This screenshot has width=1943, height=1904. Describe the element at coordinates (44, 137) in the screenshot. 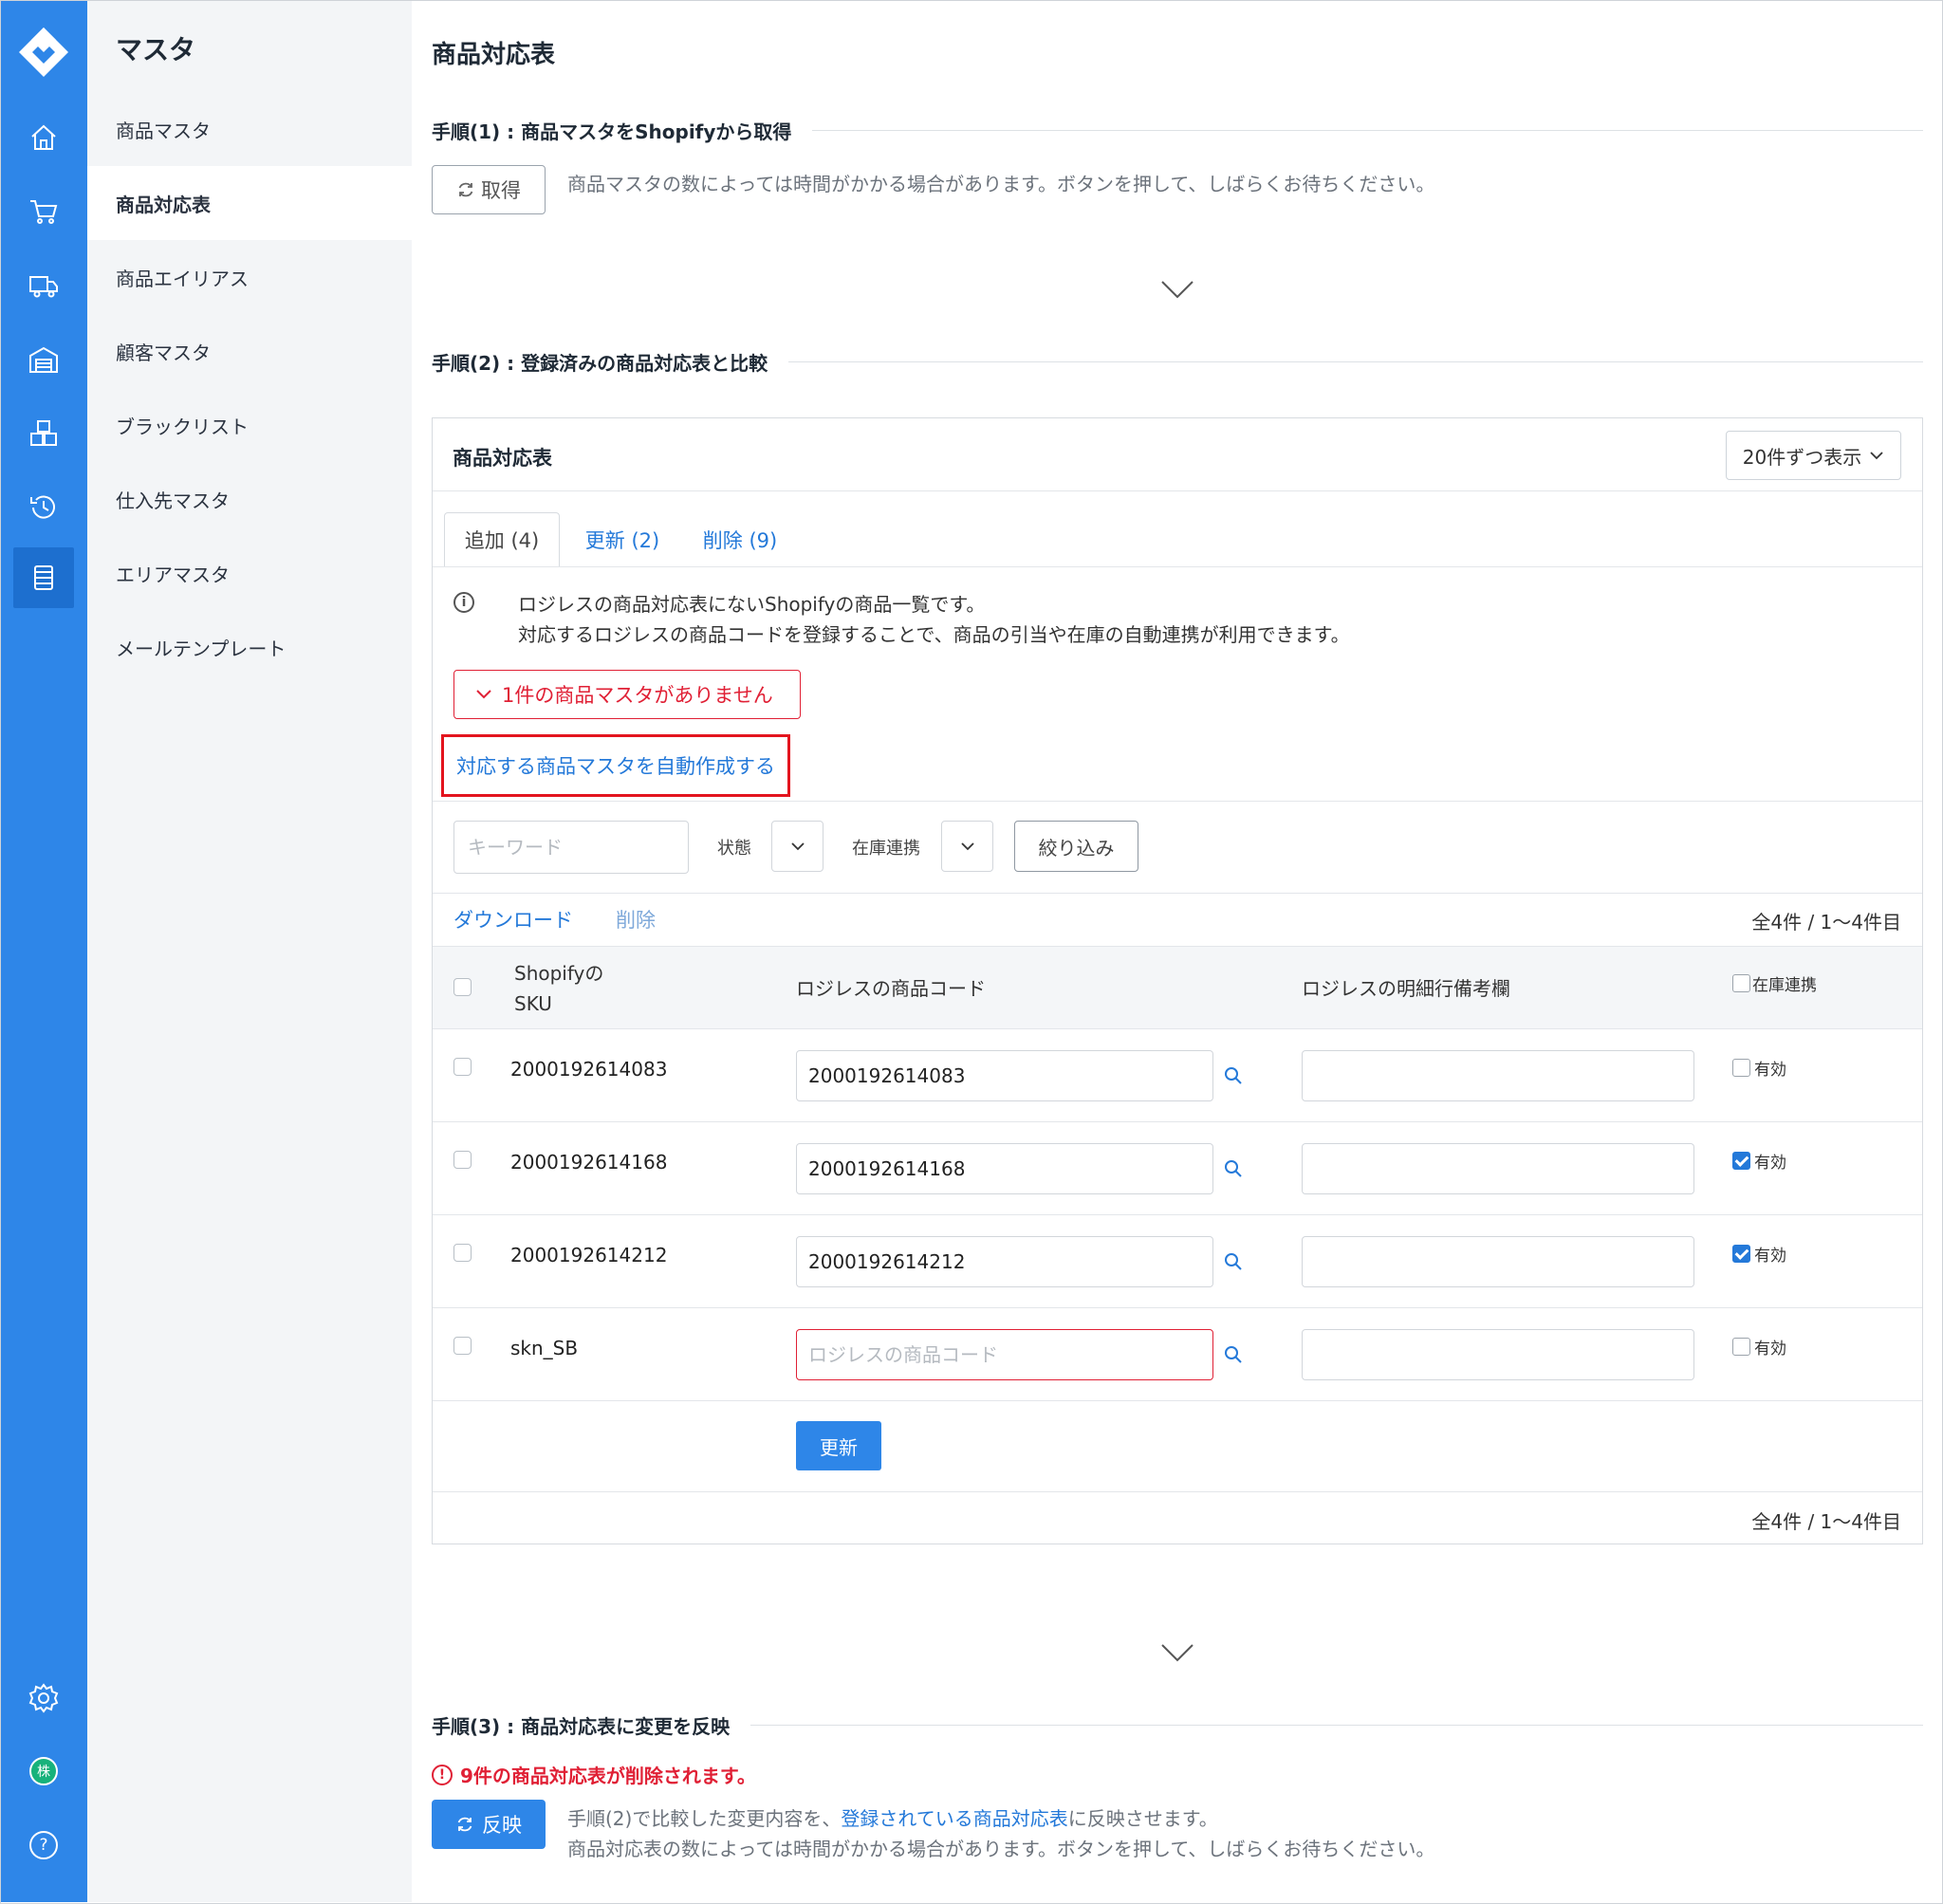

I see `home-icon` at that location.